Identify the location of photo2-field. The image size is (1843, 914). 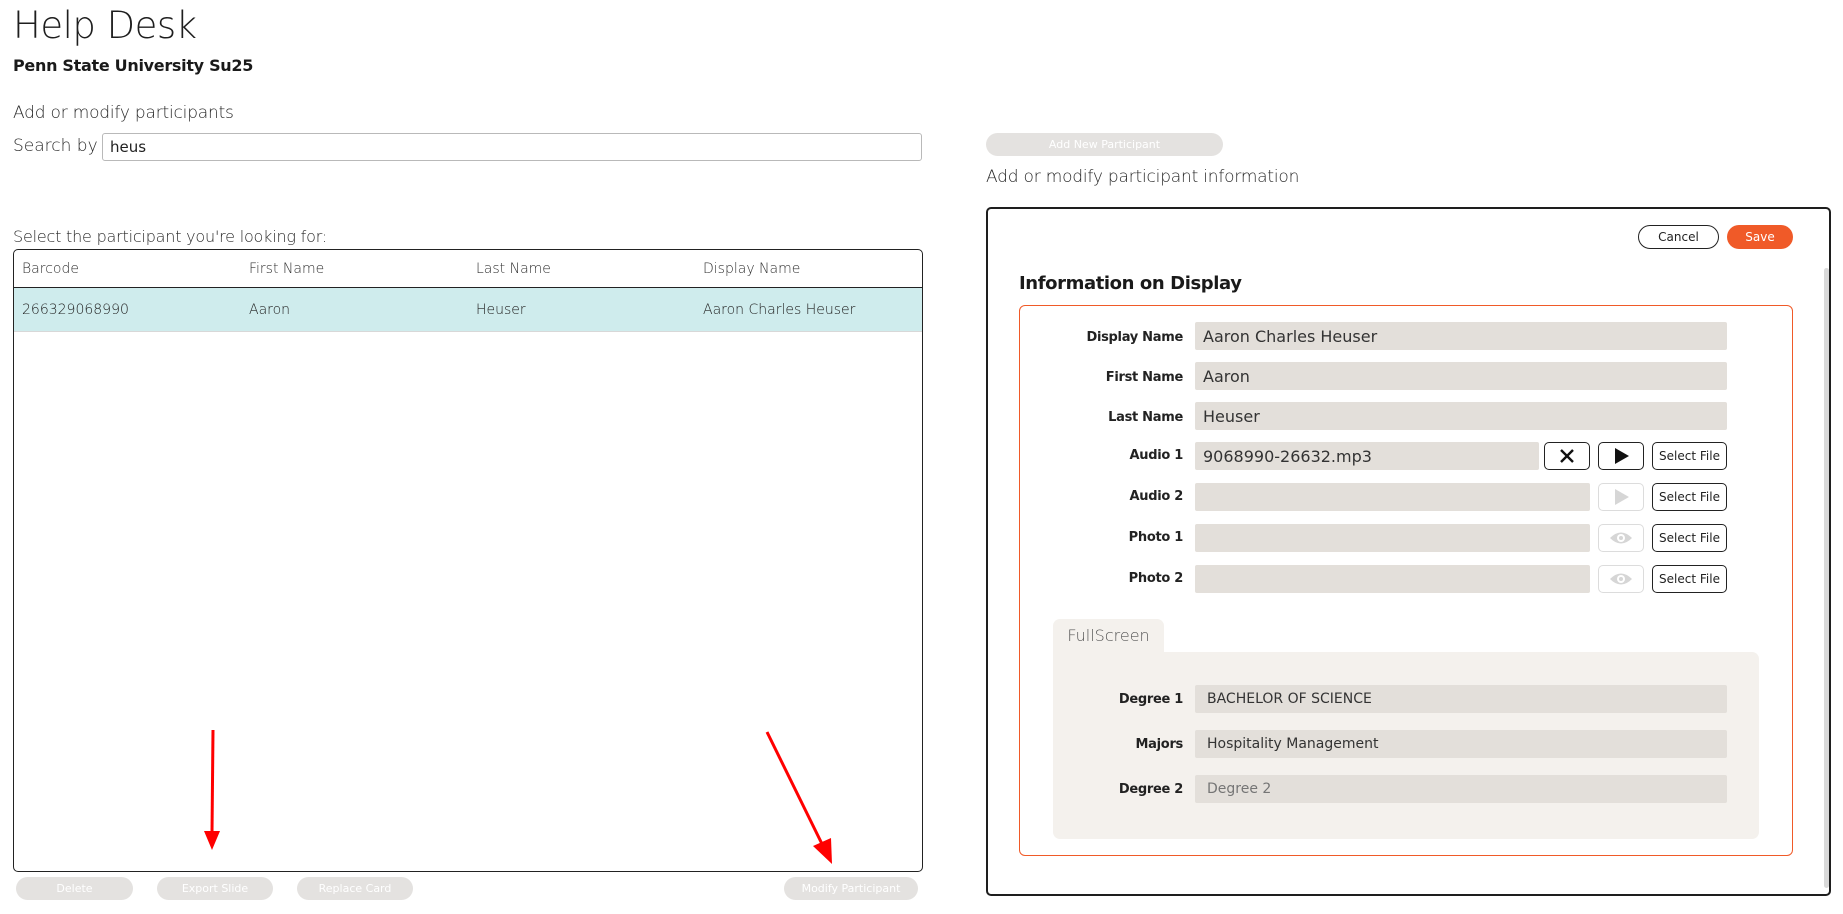
(1392, 579).